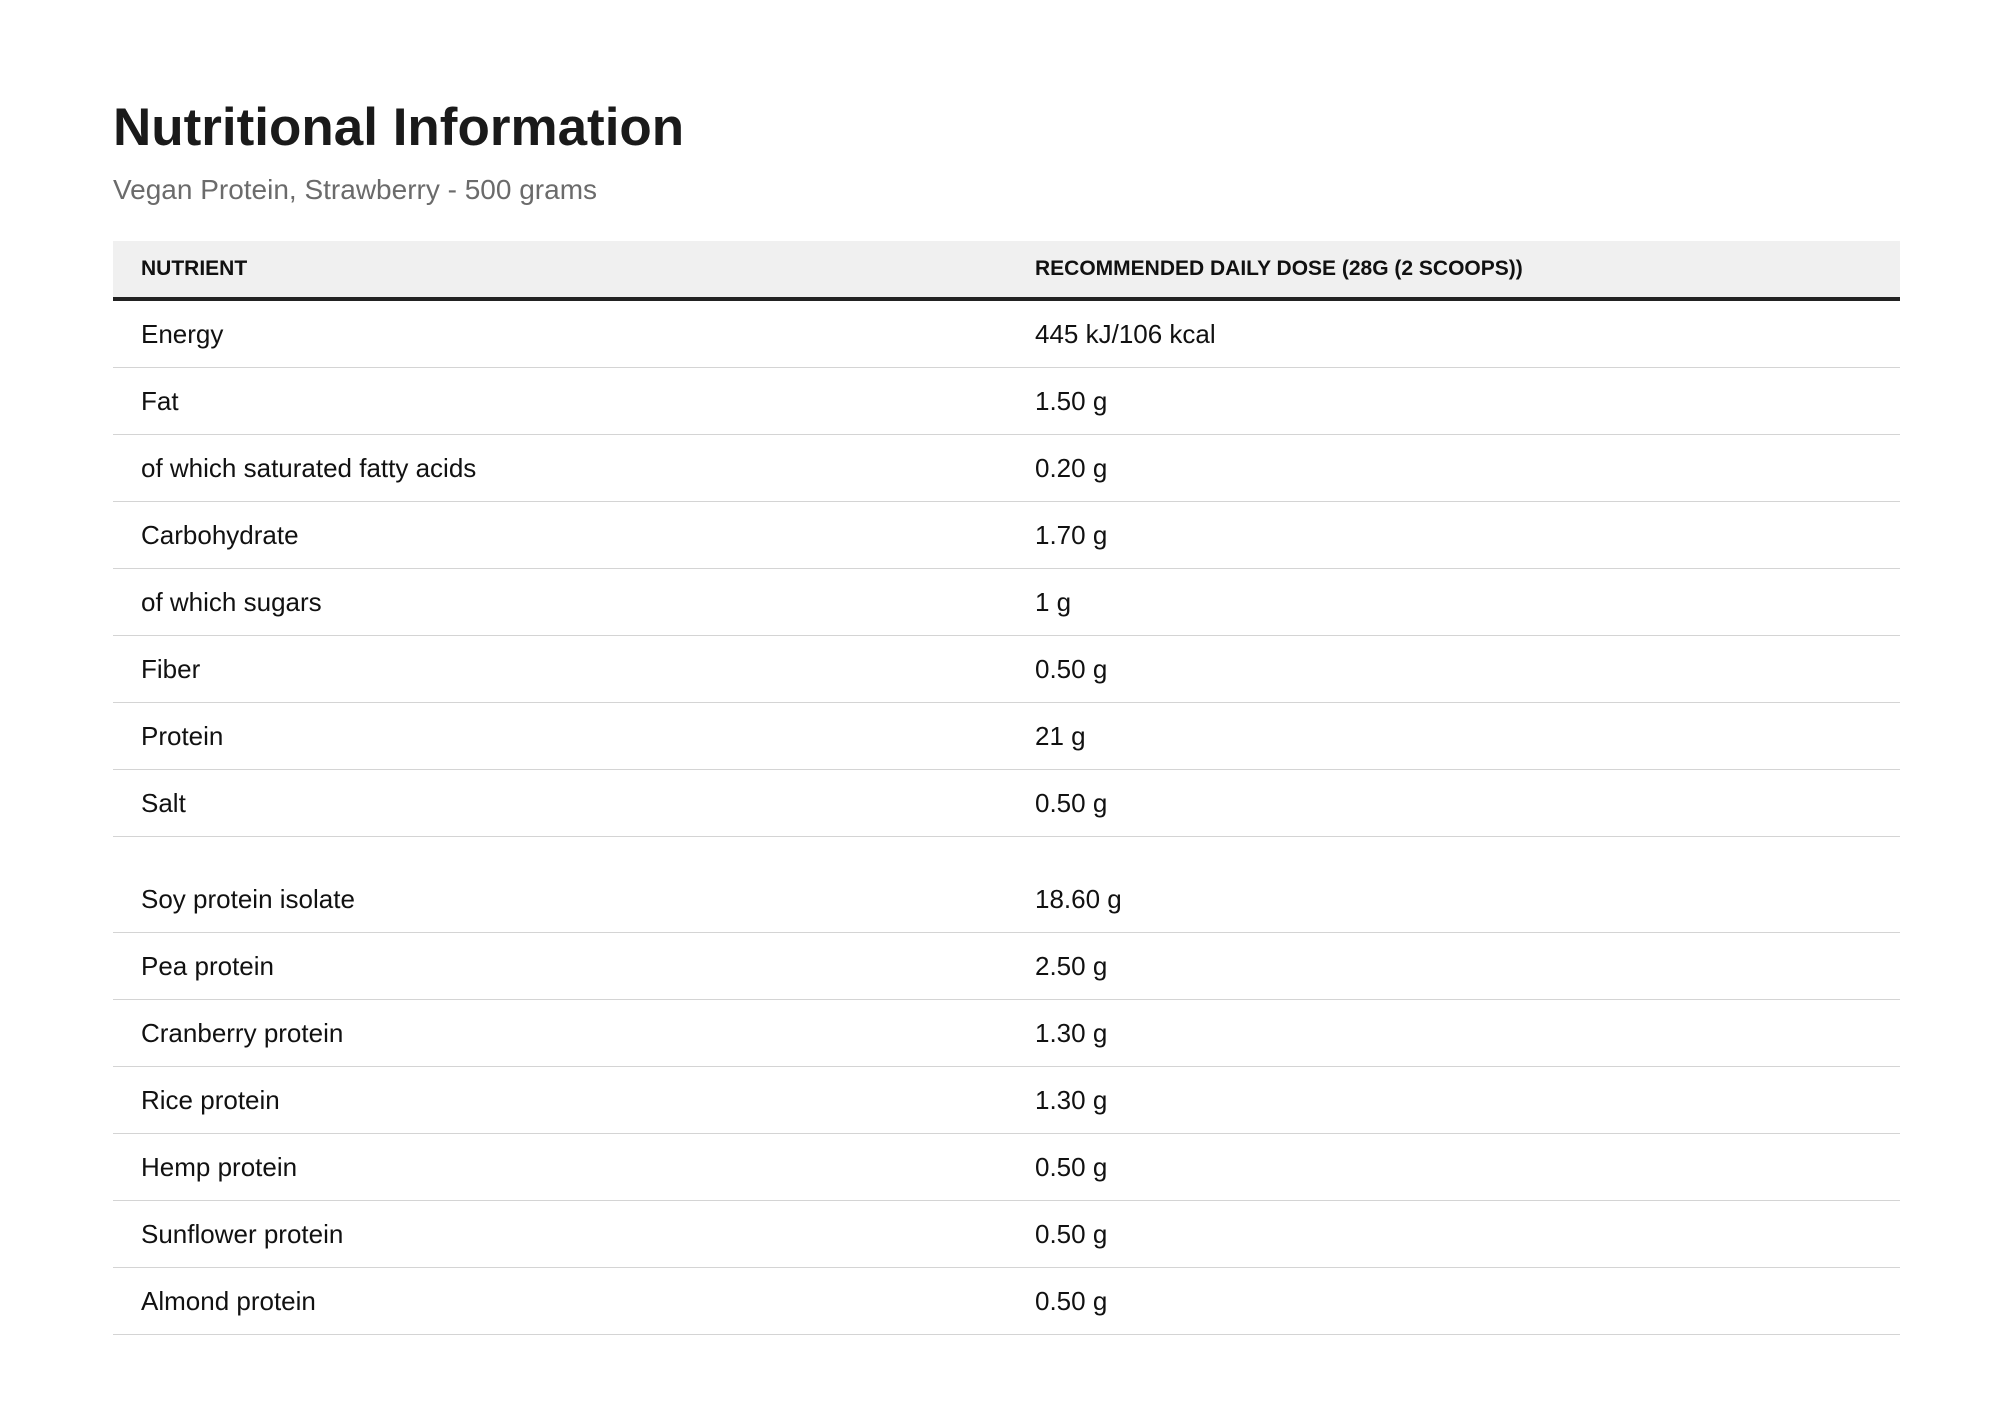  I want to click on table-row: Sunflower protein 0.50 g, so click(1006, 1234).